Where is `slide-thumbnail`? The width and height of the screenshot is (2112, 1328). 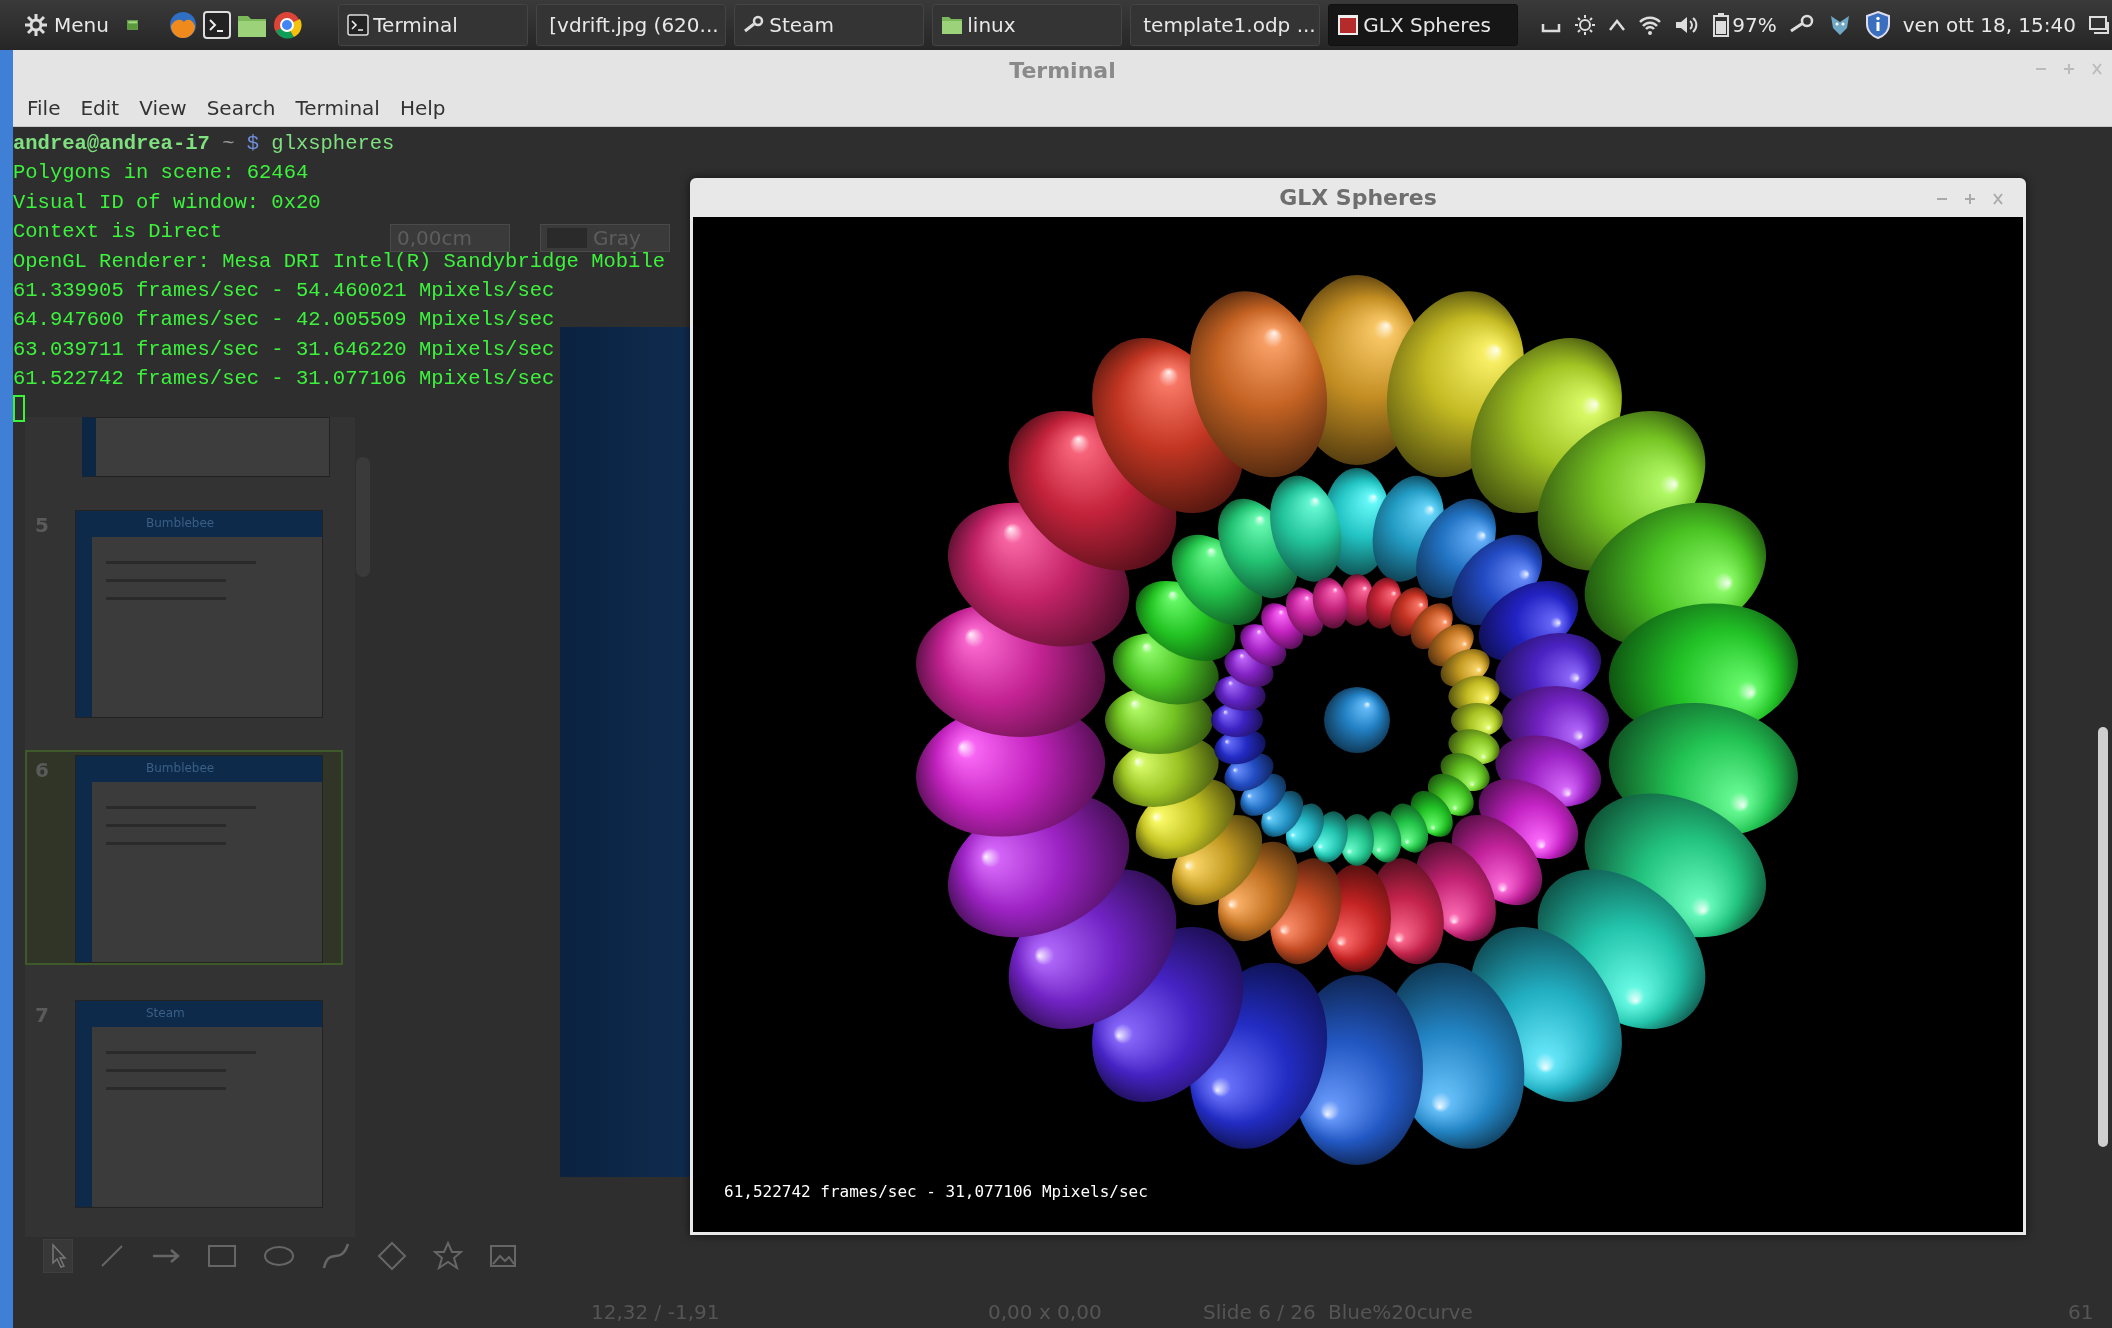 slide-thumbnail is located at coordinates (206, 447).